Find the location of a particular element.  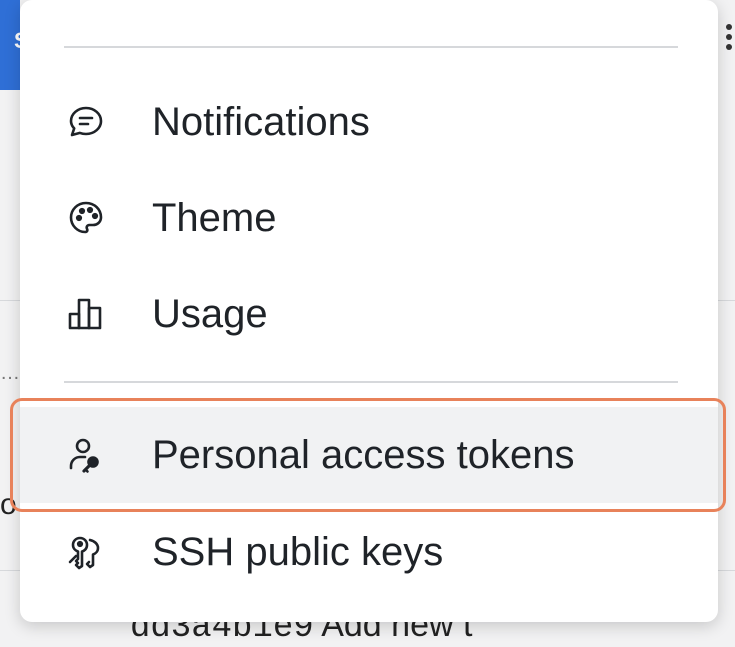

menu-item-usage: Usage is located at coordinates (369, 314).